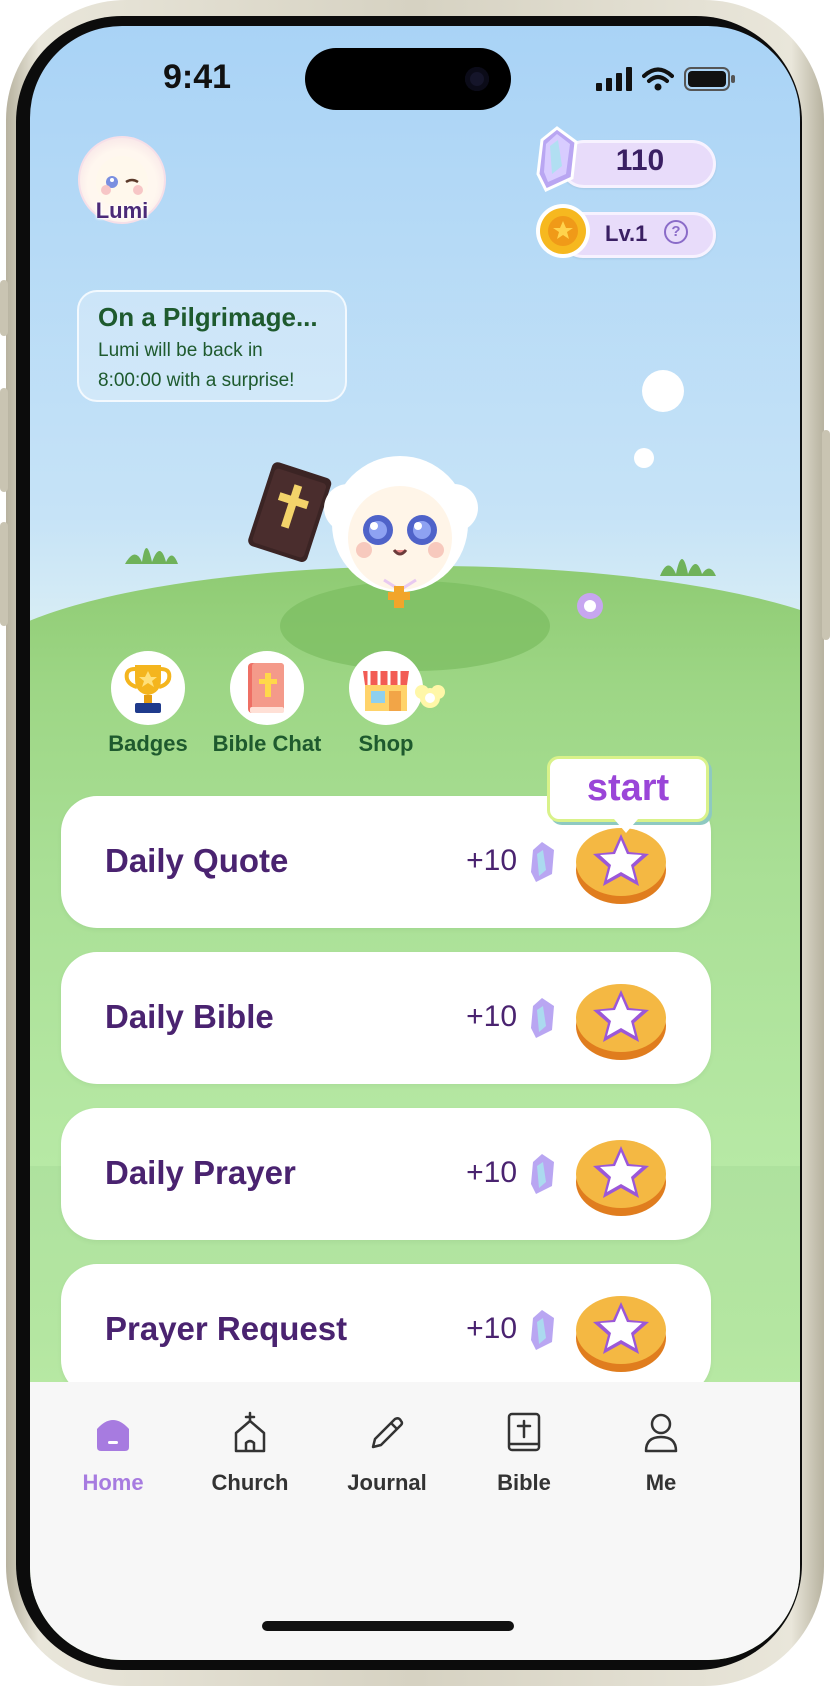  What do you see at coordinates (709, 79) in the screenshot?
I see `battery-icon` at bounding box center [709, 79].